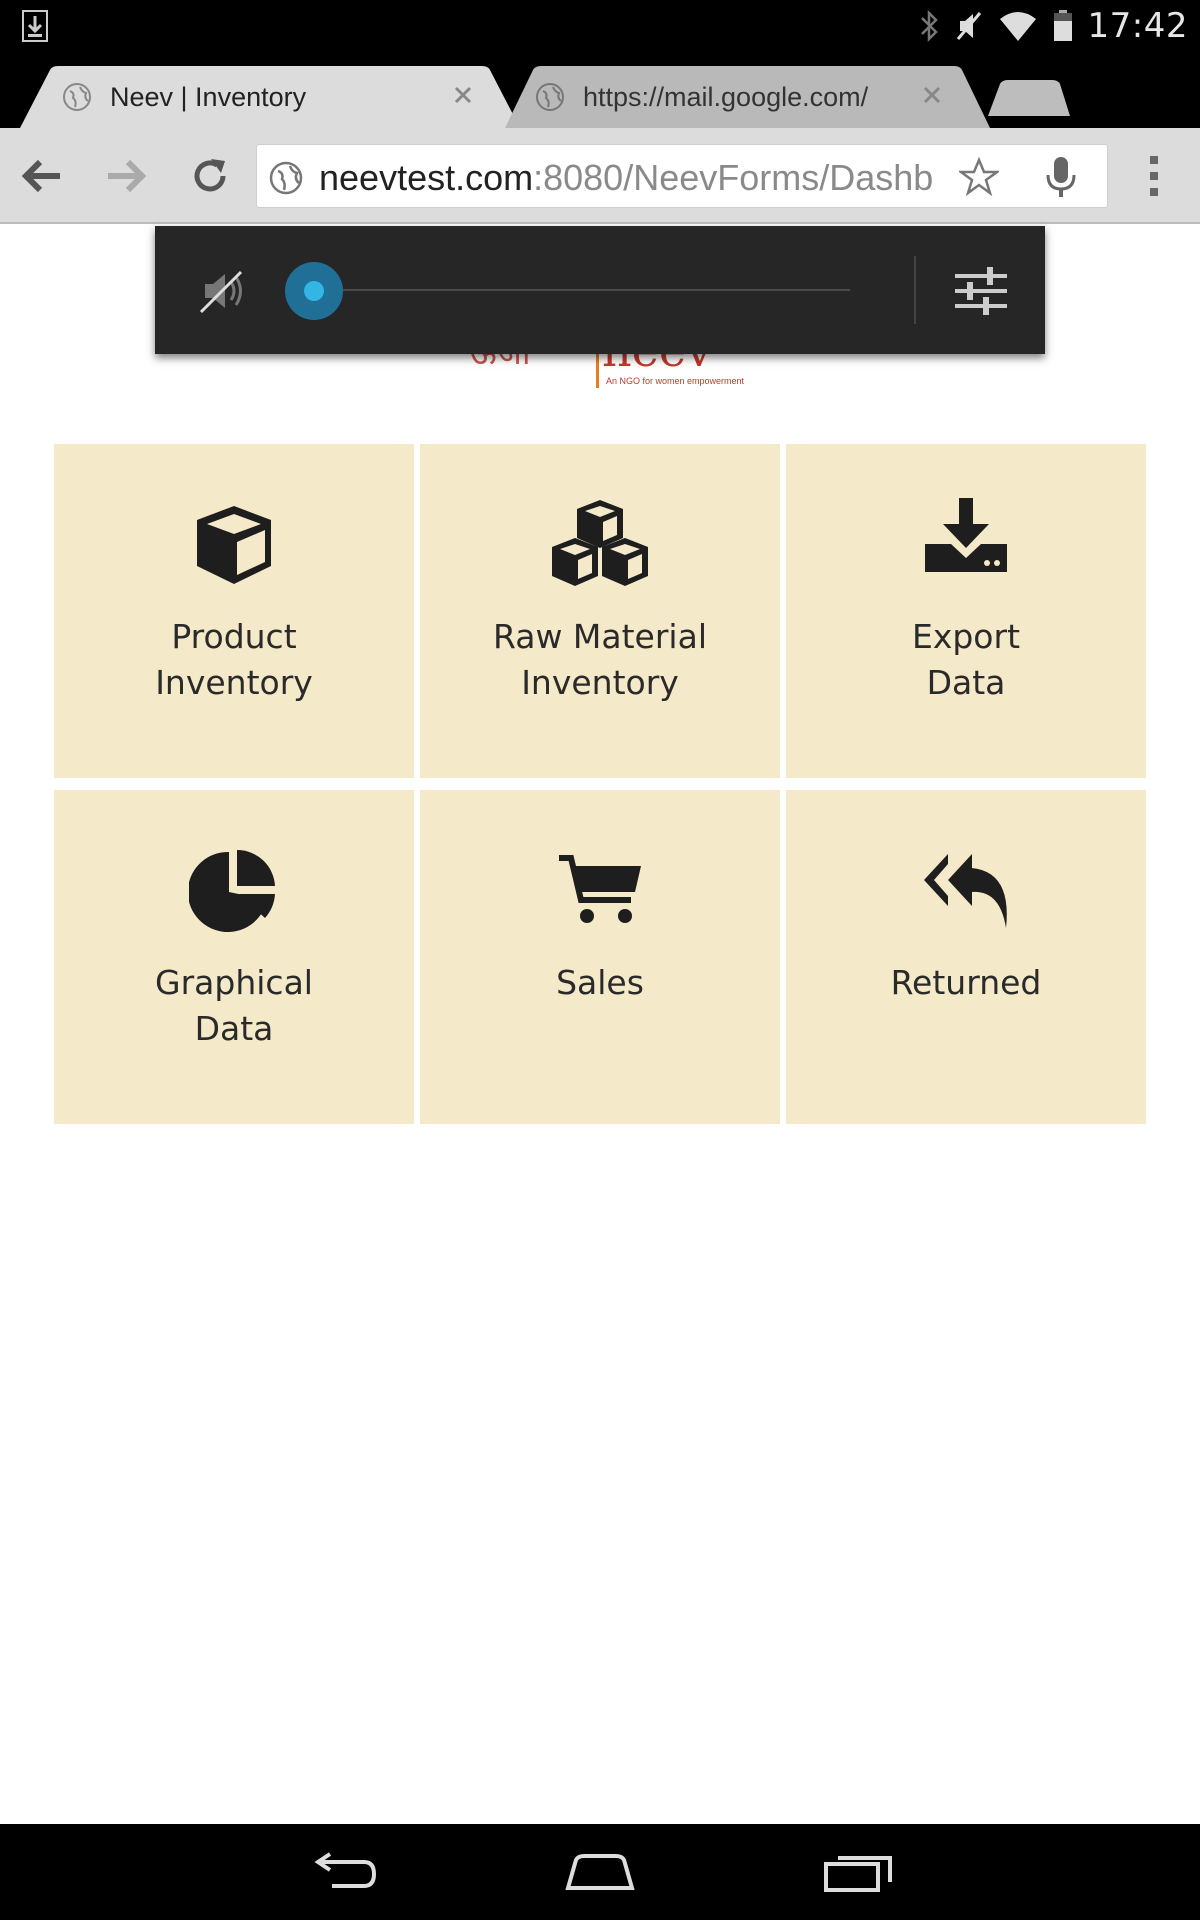  I want to click on cube-icon, so click(234, 545).